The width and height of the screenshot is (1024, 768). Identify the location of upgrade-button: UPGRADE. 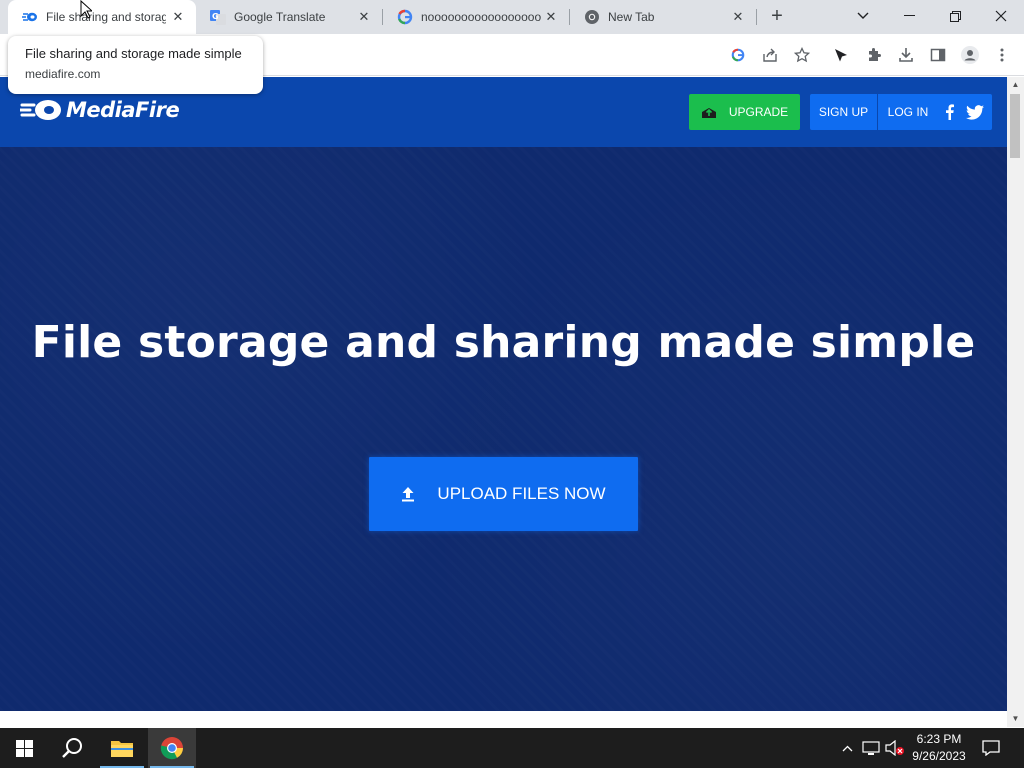
(744, 112).